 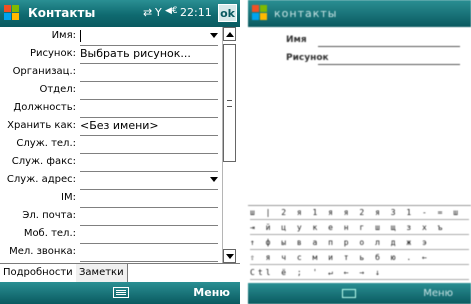 I want to click on tab-strip: Подробности Заметки, so click(x=120, y=273).